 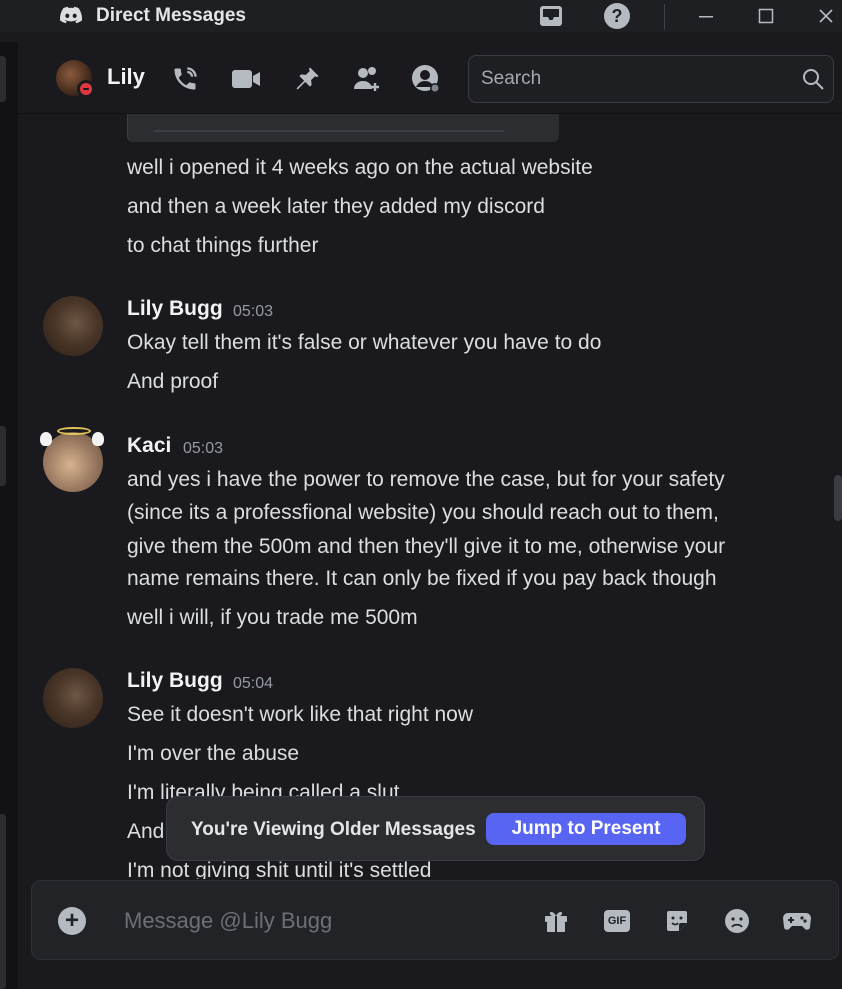 I want to click on help-icon: ?, so click(x=617, y=16).